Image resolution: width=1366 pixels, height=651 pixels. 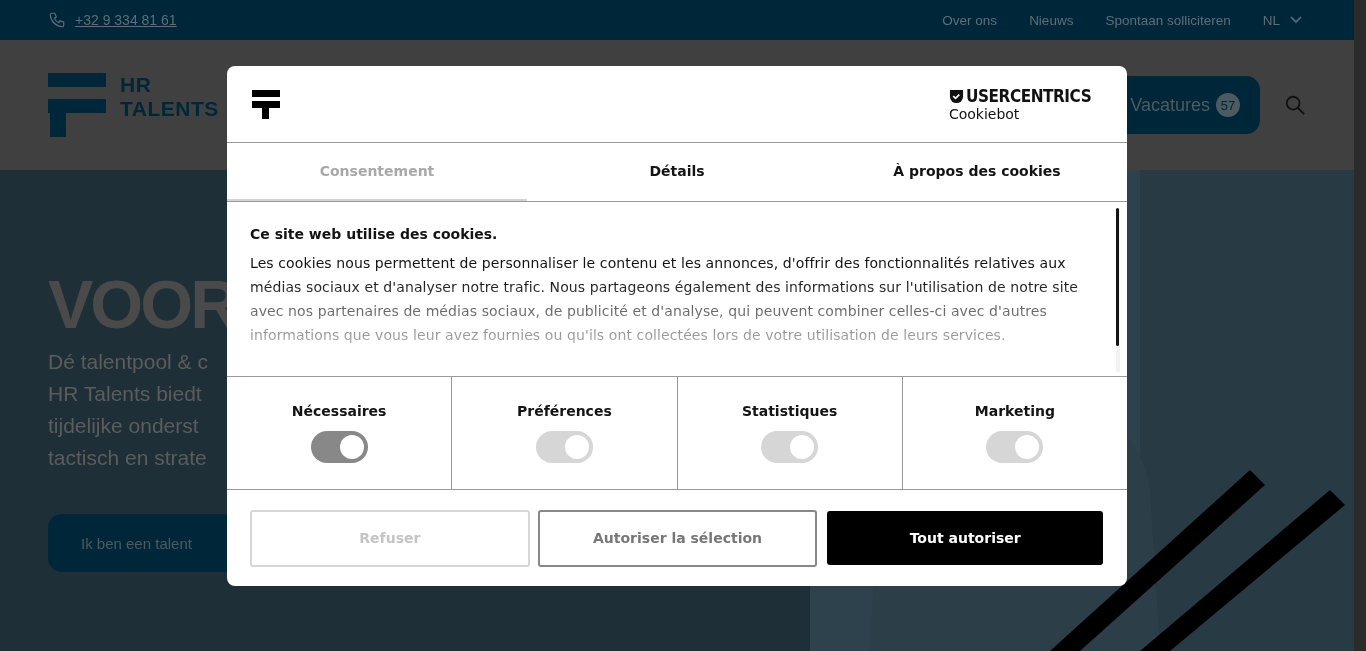 I want to click on search-icon, so click(x=1295, y=105).